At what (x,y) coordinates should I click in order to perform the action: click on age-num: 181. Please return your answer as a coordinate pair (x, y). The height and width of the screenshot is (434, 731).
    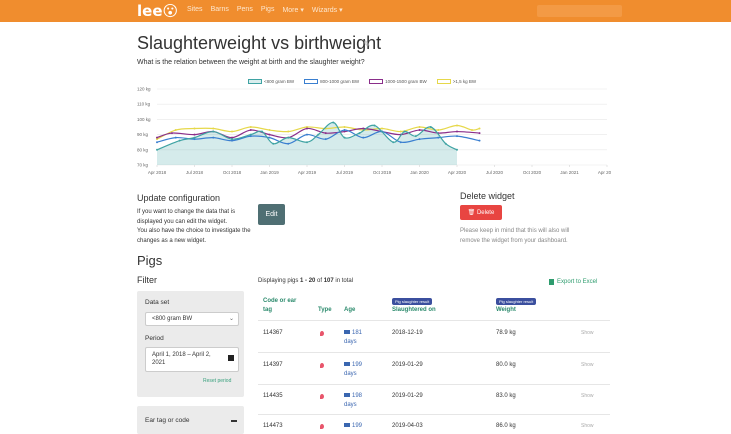
    Looking at the image, I should click on (357, 333).